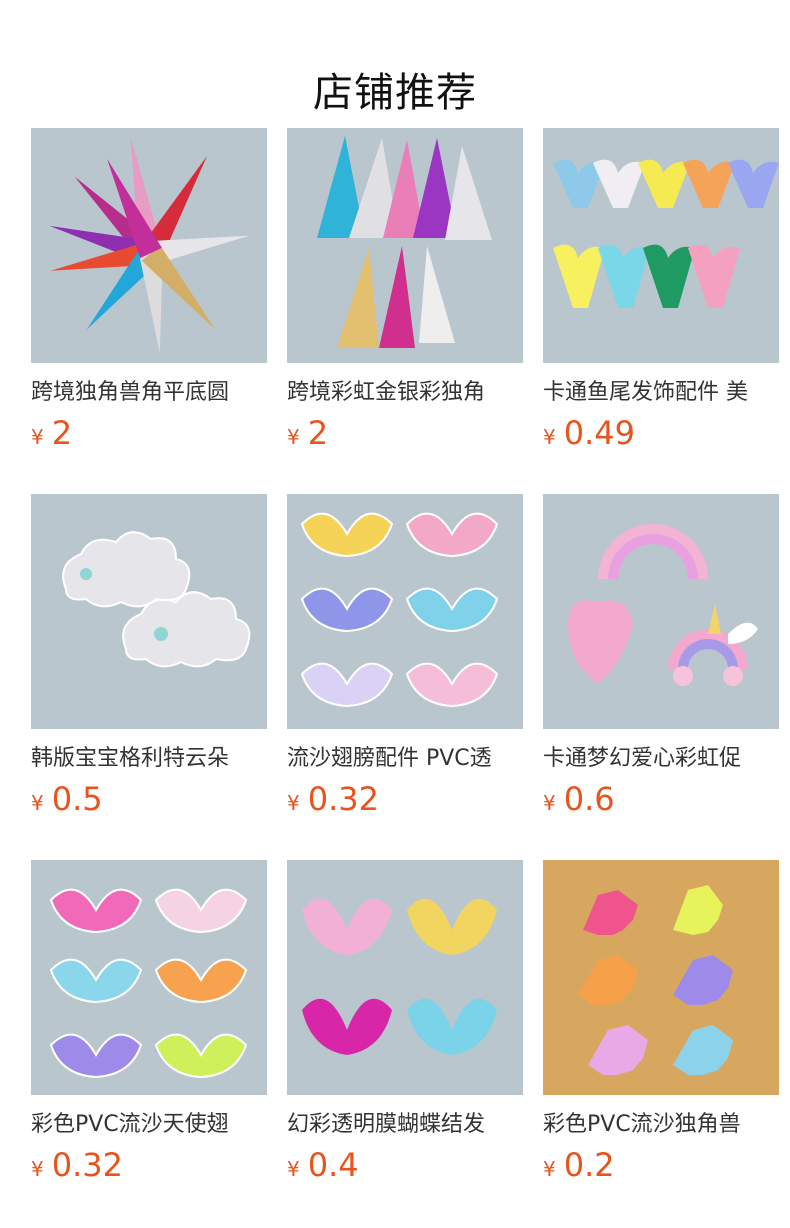  I want to click on product-price: ¥0.49, so click(589, 433).